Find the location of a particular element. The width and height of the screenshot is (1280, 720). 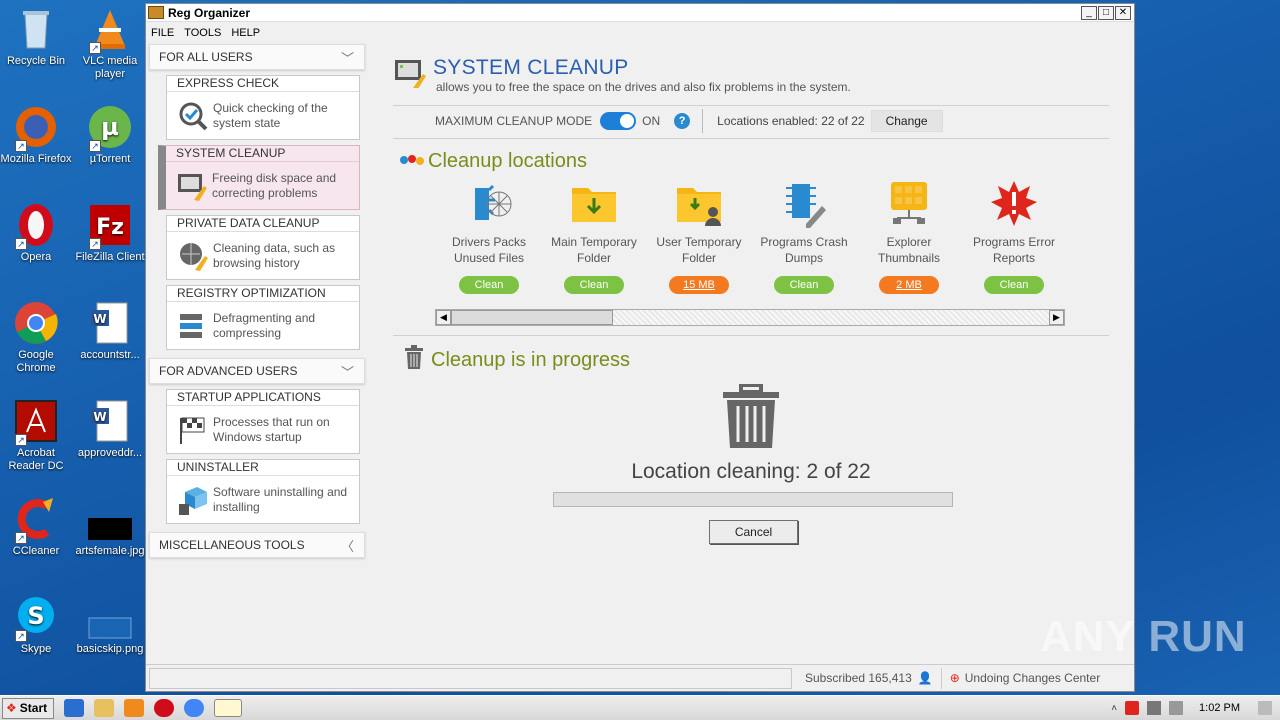

clock: 1:02 PM is located at coordinates (1219, 708).